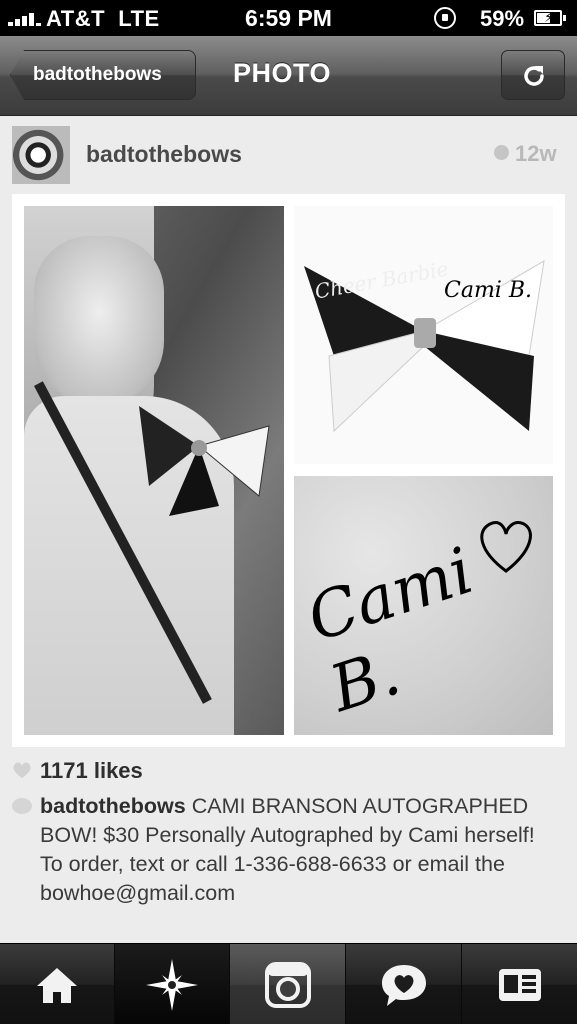 The height and width of the screenshot is (1024, 577). I want to click on home-icon, so click(57, 985).